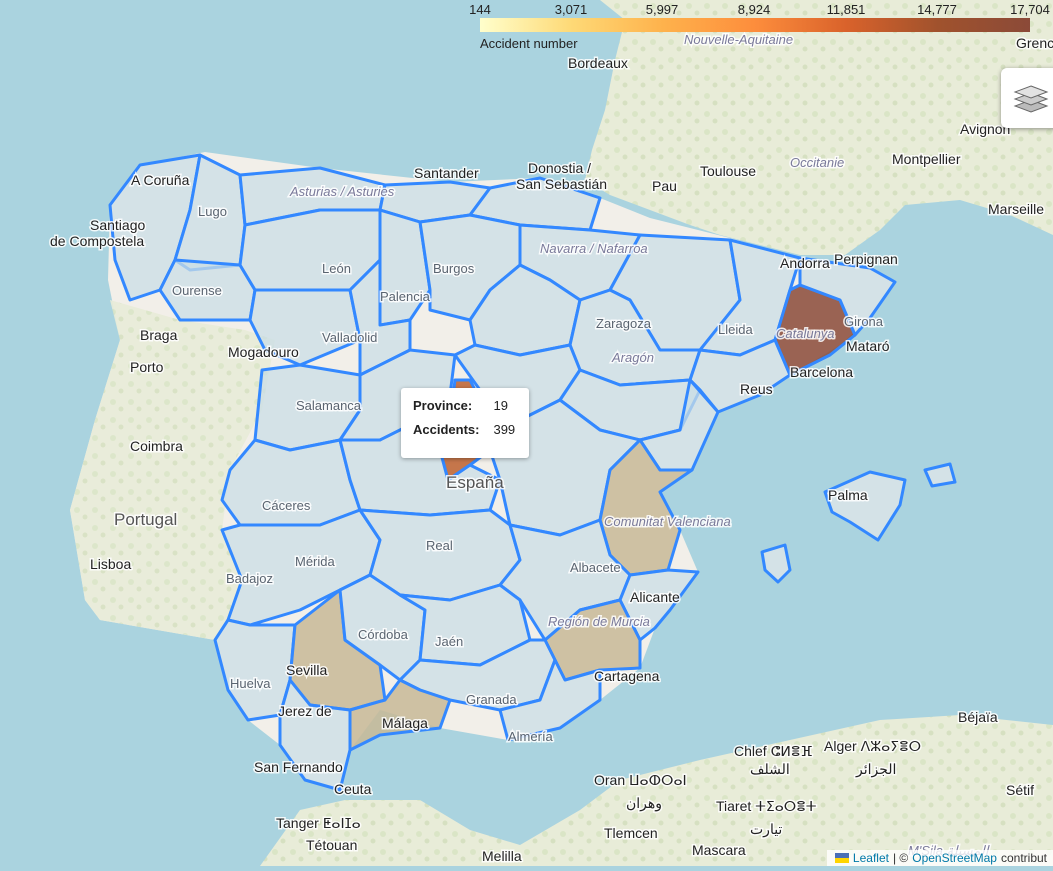 The image size is (1053, 871). Describe the element at coordinates (875, 769) in the screenshot. I see `label-alger-ar: الجزائر` at that location.